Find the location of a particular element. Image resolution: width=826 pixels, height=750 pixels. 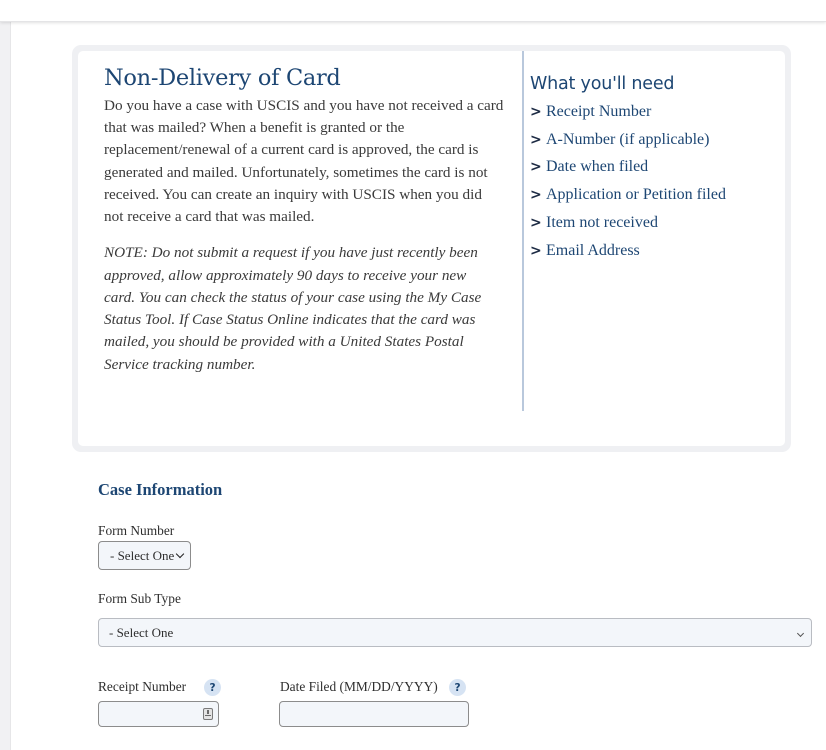

requirement-item: > A-Number (if applicable) is located at coordinates (655, 140).